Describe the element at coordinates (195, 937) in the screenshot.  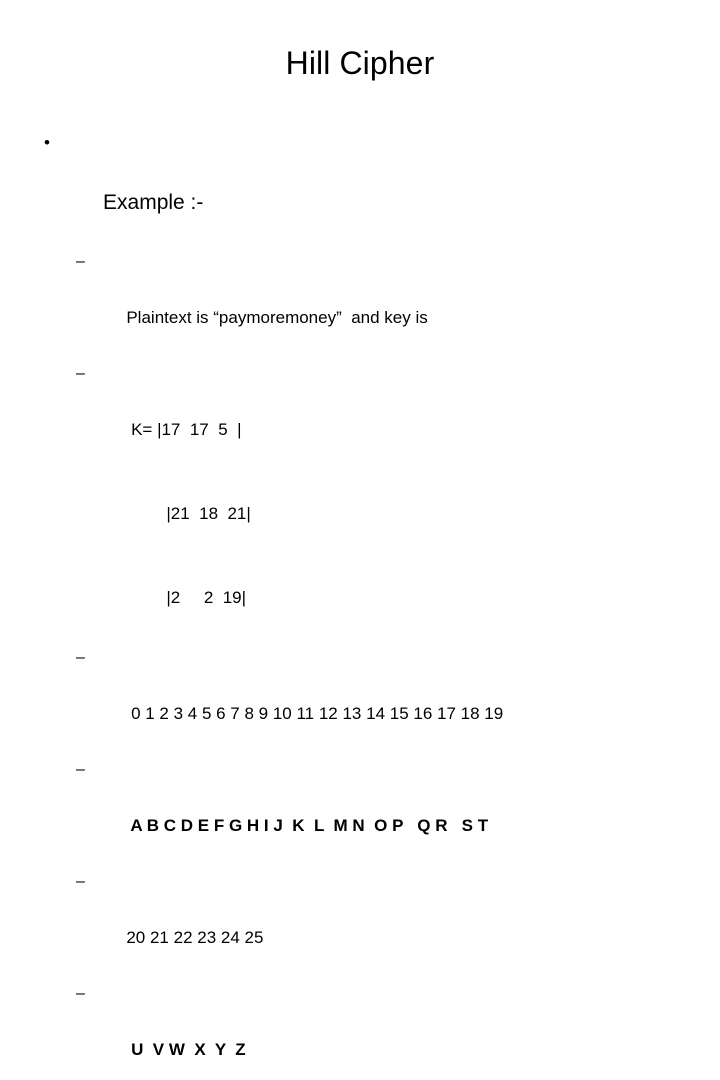
I see `numbers-20-25-label: 20 21 22 23 24 25` at that location.